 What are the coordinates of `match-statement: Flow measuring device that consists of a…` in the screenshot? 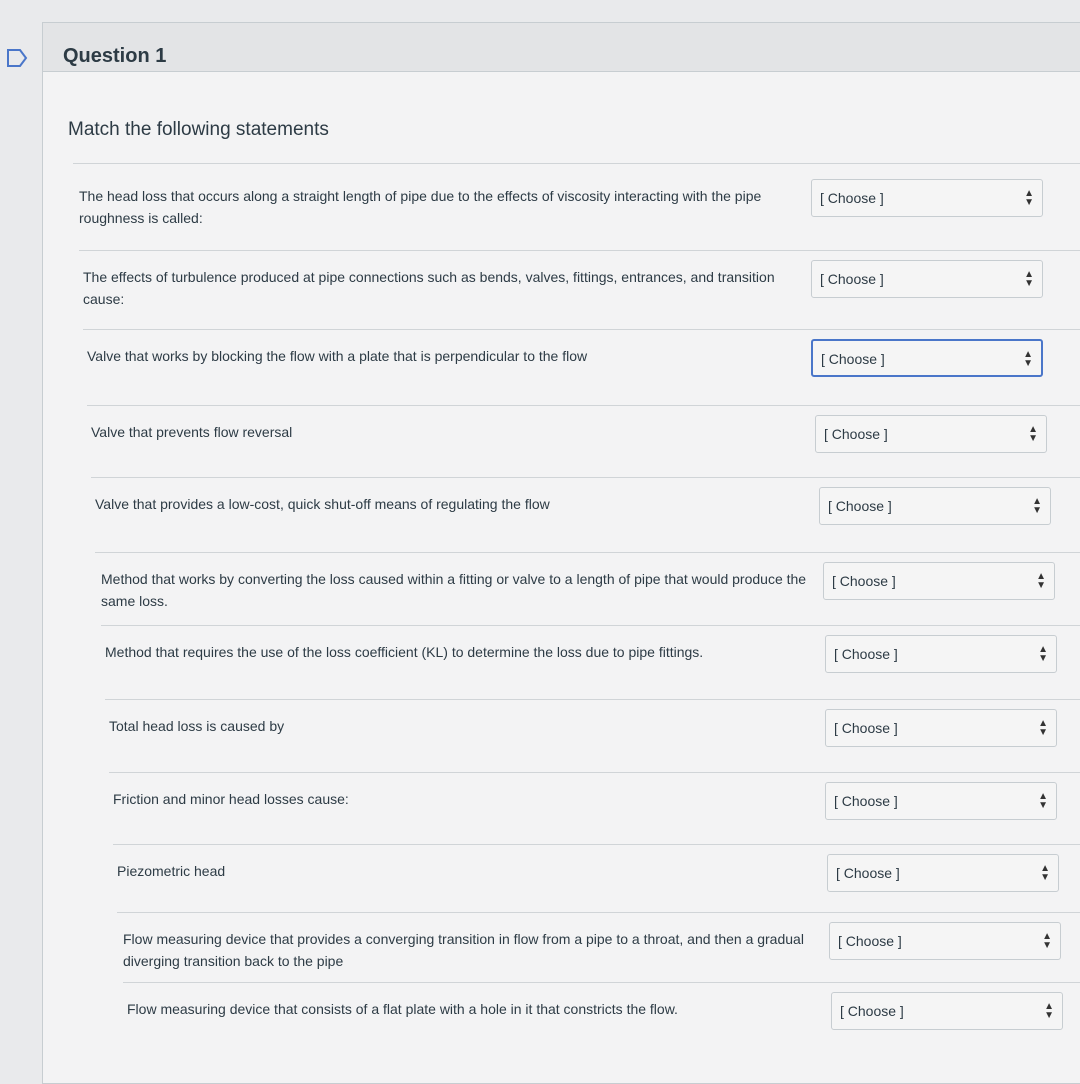 It's located at (402, 1009).